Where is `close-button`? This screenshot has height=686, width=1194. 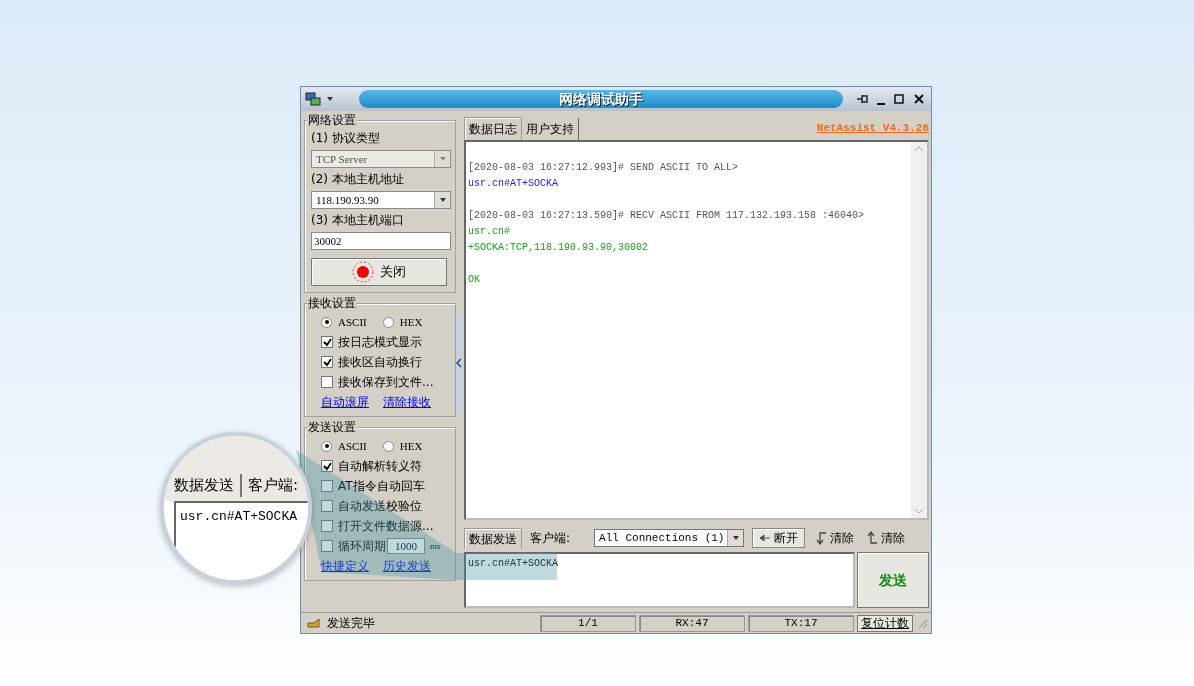
close-button is located at coordinates (919, 99).